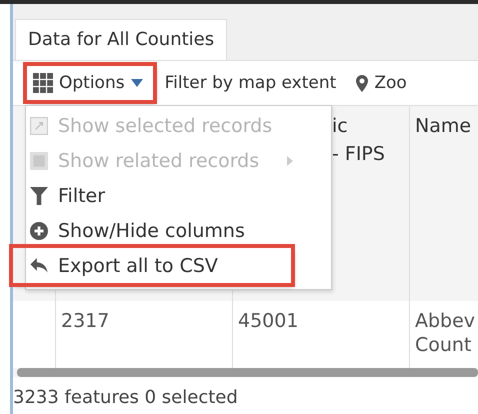  I want to click on table-cell-text: 45001, so click(268, 321).